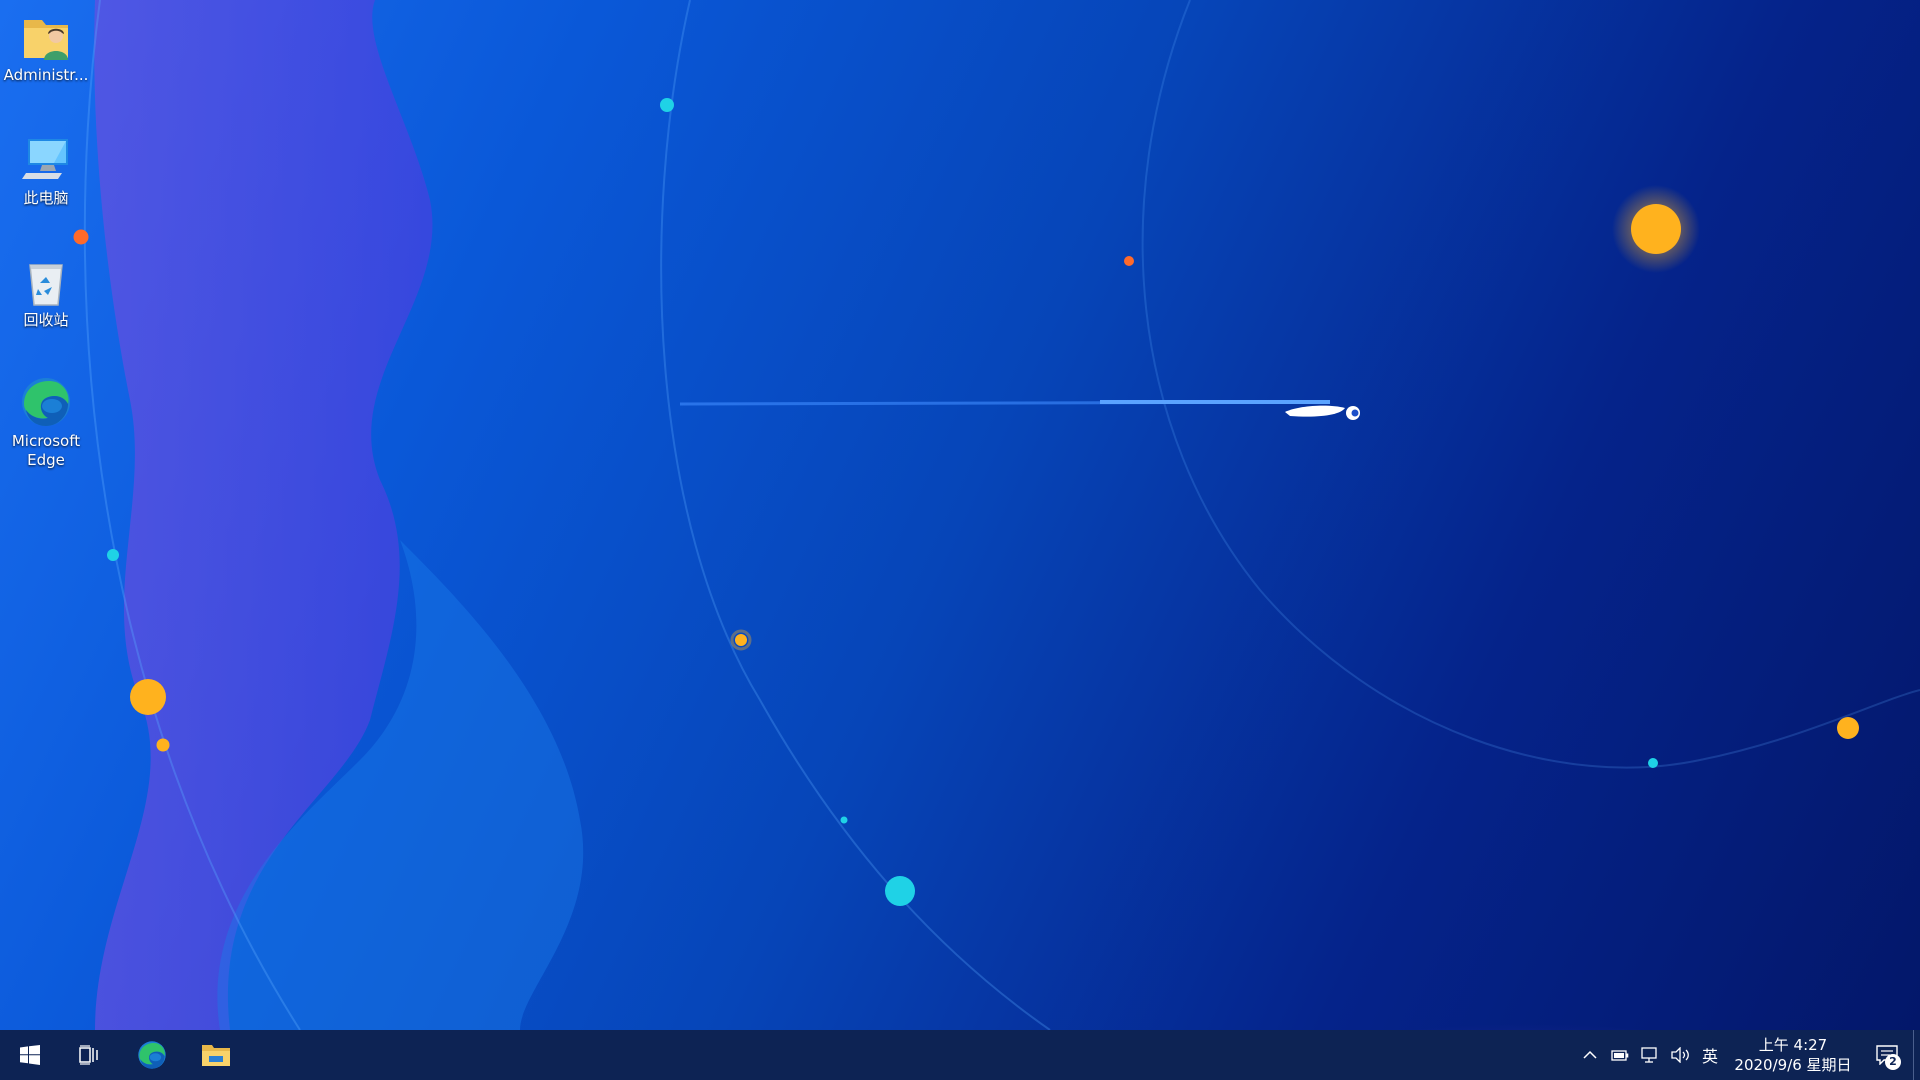 Image resolution: width=1920 pixels, height=1080 pixels. What do you see at coordinates (1656, 229) in the screenshot?
I see `sun` at bounding box center [1656, 229].